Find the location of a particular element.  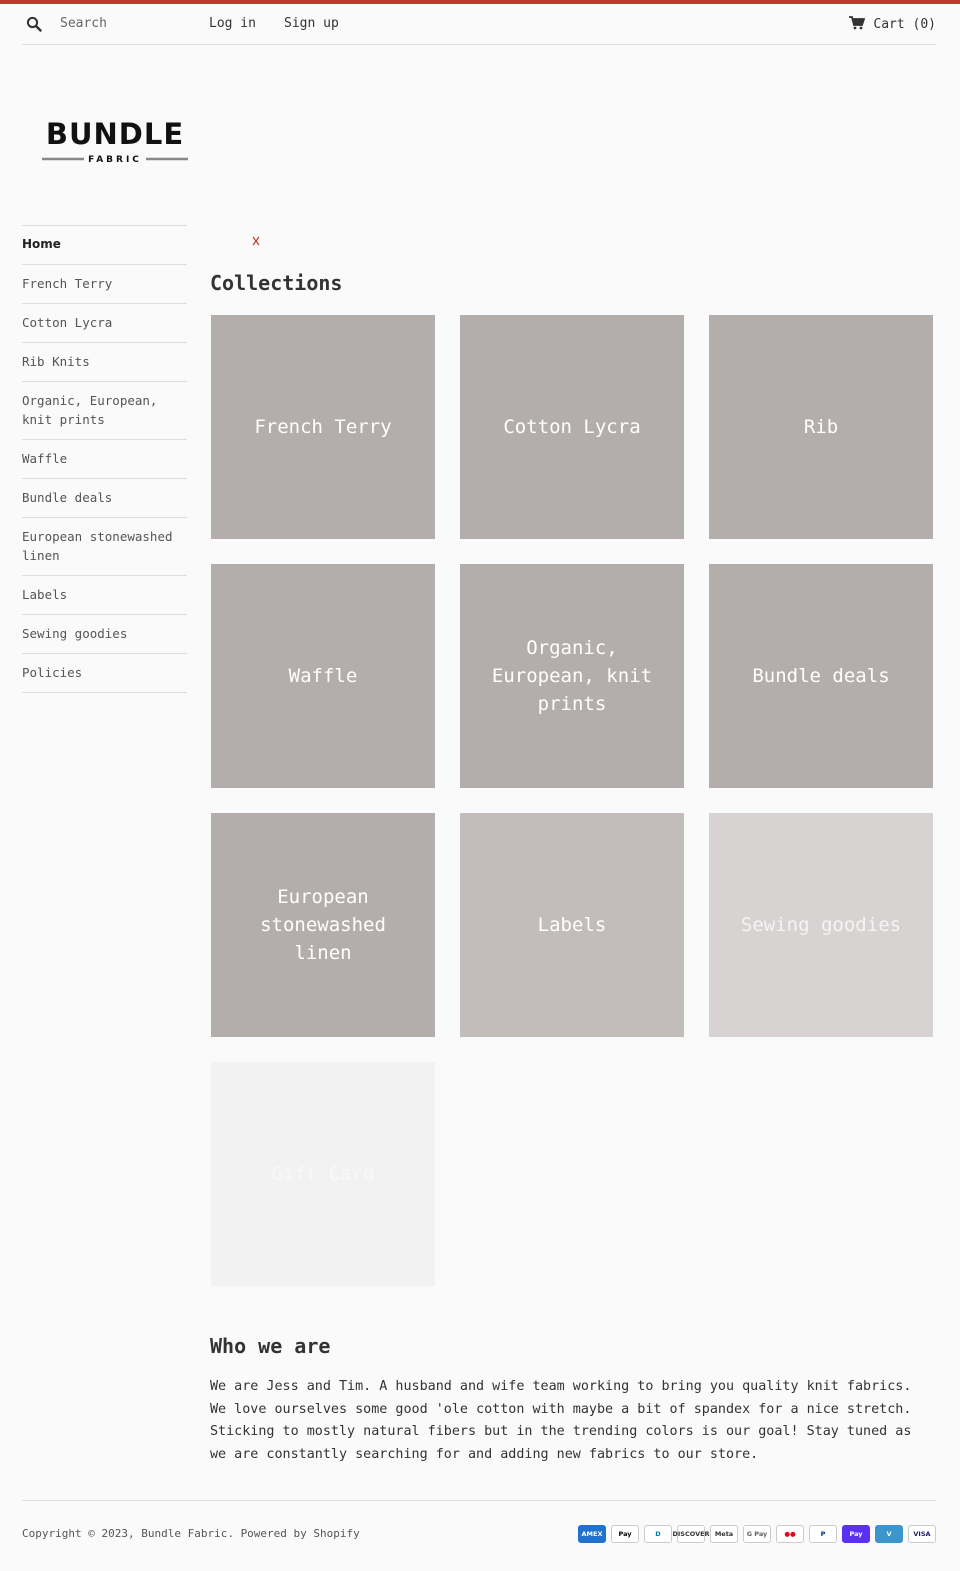

collection-tile-label: Bundle deals is located at coordinates (821, 676).